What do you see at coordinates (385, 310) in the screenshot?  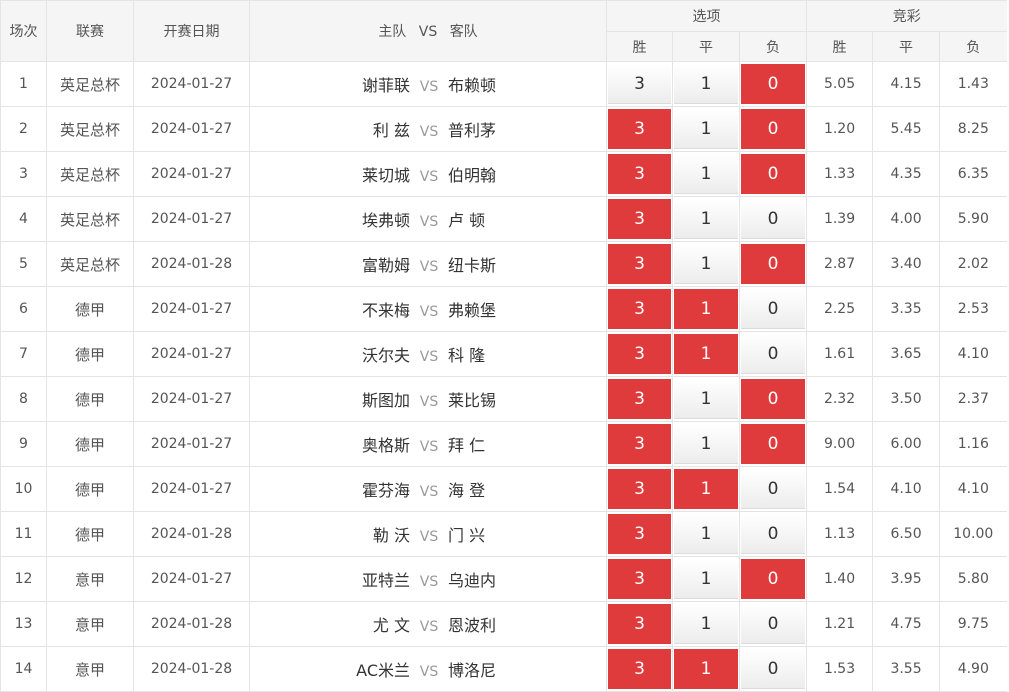 I see `home-team: 不来梅` at bounding box center [385, 310].